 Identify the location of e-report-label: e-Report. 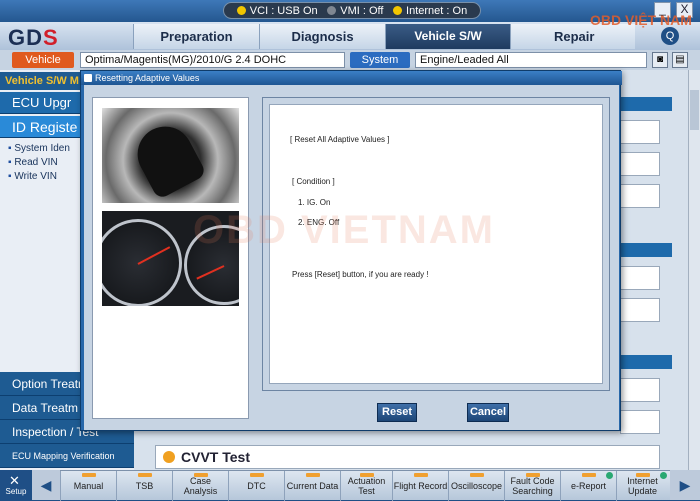
(588, 486).